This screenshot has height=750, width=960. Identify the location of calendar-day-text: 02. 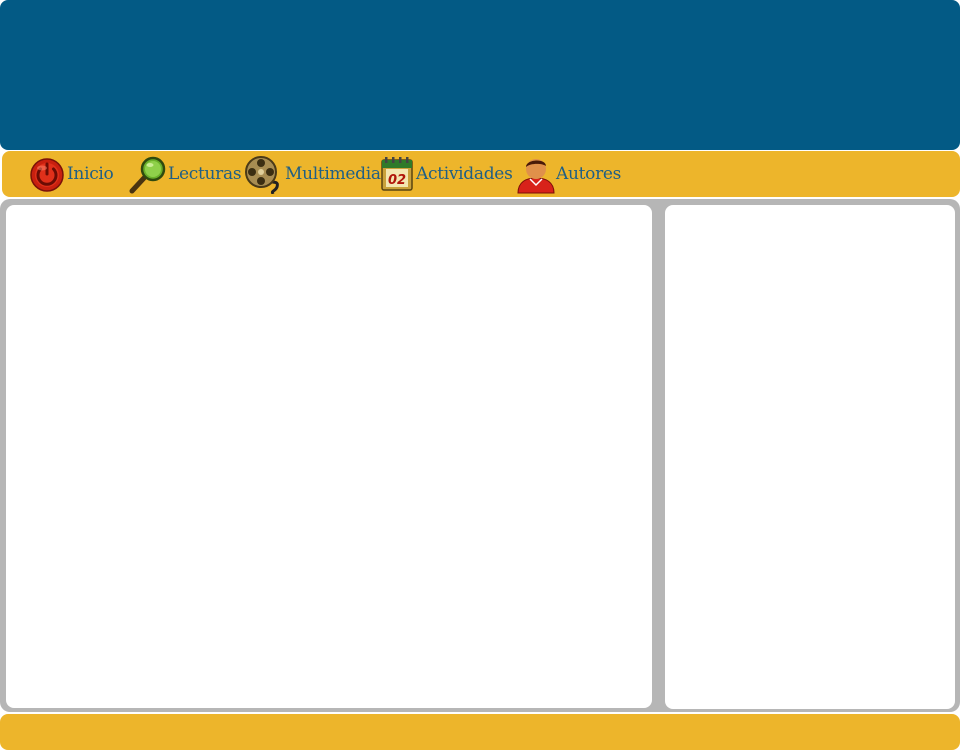
(397, 180).